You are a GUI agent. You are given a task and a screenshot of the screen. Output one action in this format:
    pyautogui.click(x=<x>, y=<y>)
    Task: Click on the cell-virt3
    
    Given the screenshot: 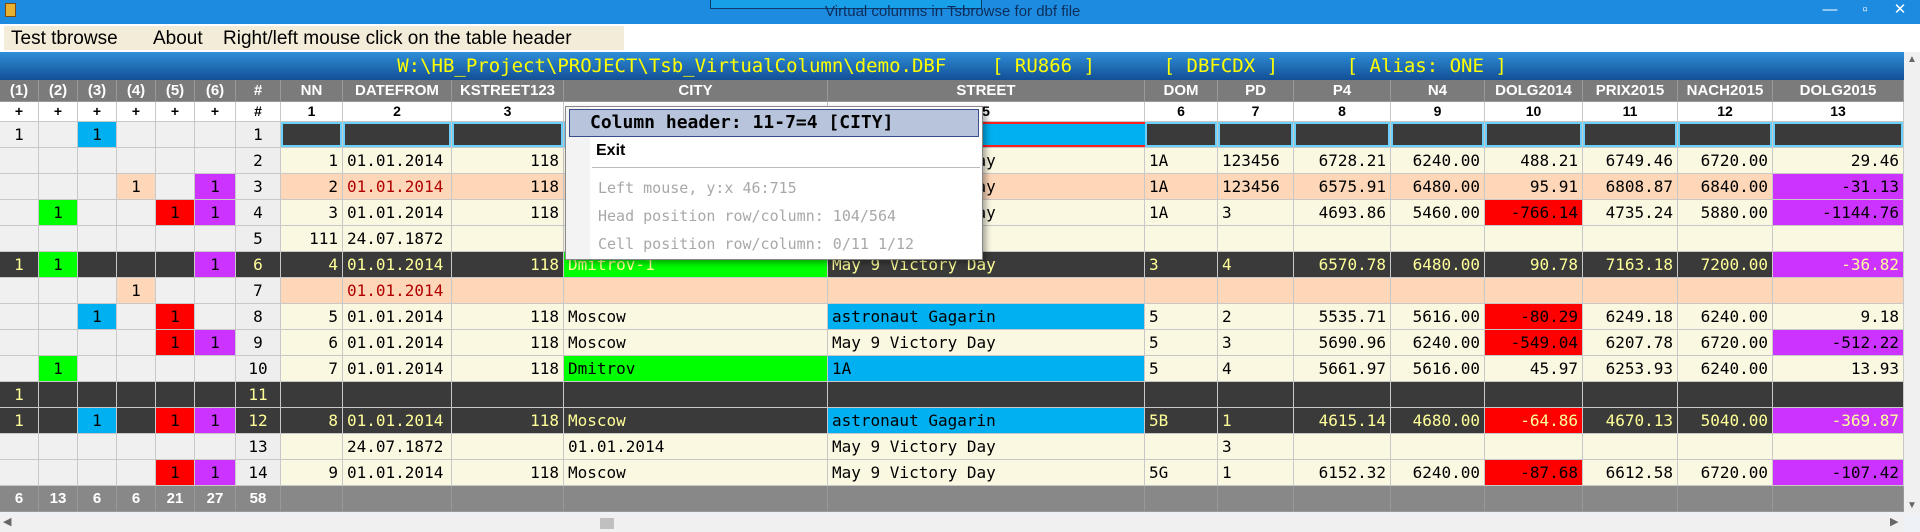 What is the action you would take?
    pyautogui.click(x=97, y=395)
    